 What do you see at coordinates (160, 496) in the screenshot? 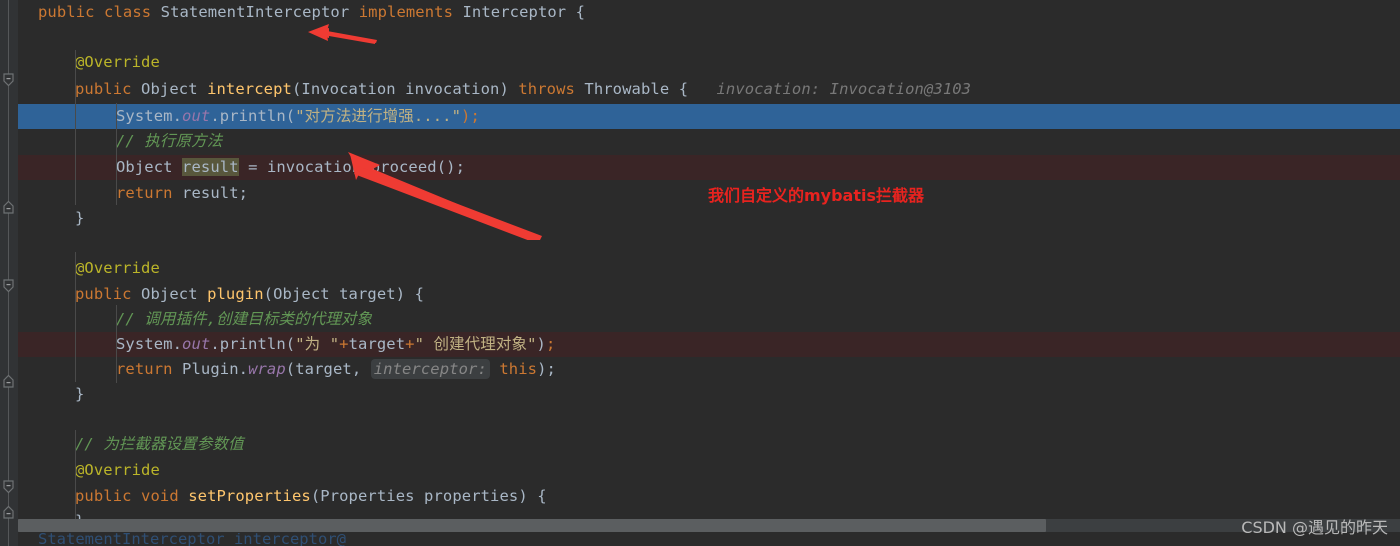
I see `token-keyword-void: void` at bounding box center [160, 496].